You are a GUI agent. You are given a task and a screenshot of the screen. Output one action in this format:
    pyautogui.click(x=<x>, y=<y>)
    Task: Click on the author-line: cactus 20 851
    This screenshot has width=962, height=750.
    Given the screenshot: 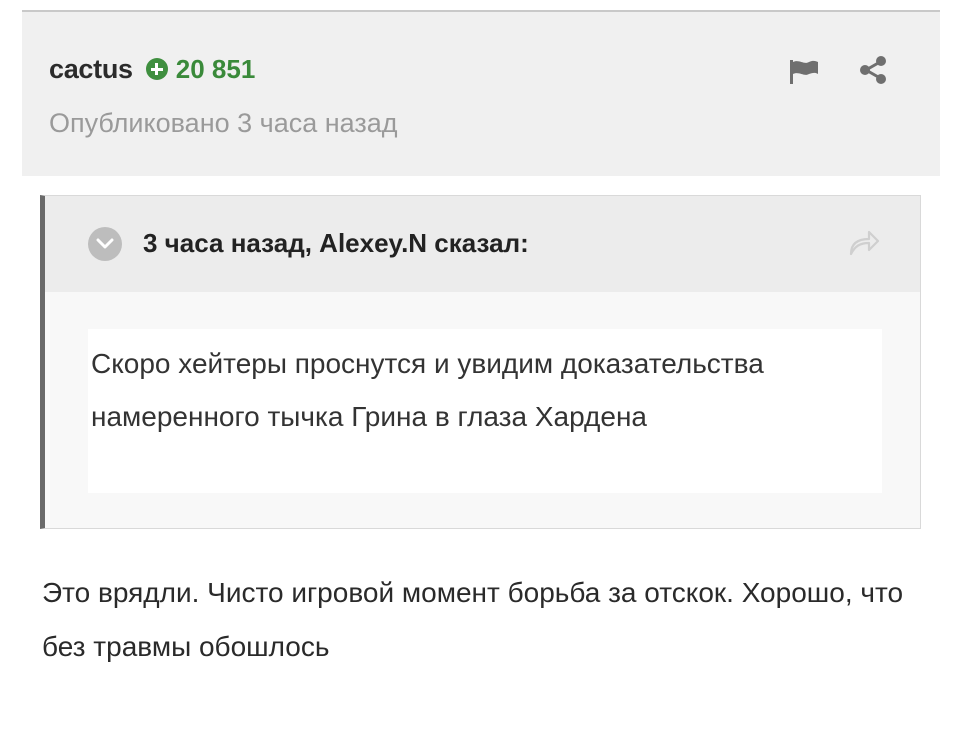 What is the action you would take?
    pyautogui.click(x=152, y=69)
    